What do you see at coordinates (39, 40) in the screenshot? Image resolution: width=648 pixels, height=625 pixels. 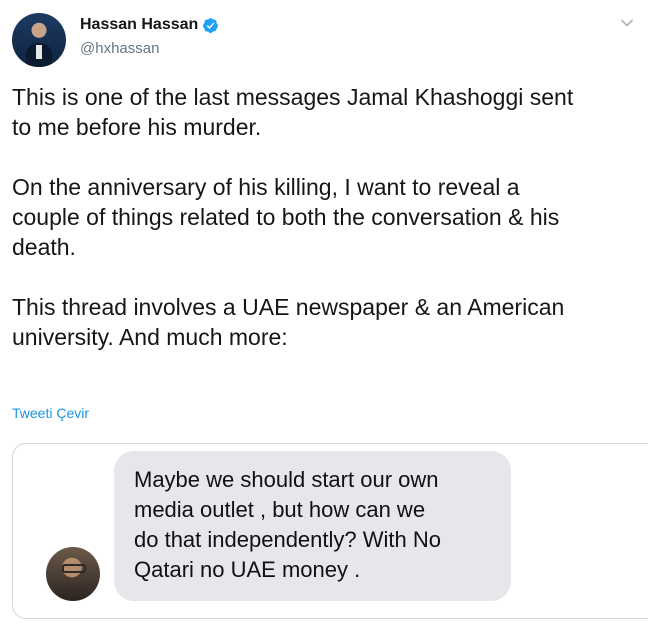 I see `author-avatar` at bounding box center [39, 40].